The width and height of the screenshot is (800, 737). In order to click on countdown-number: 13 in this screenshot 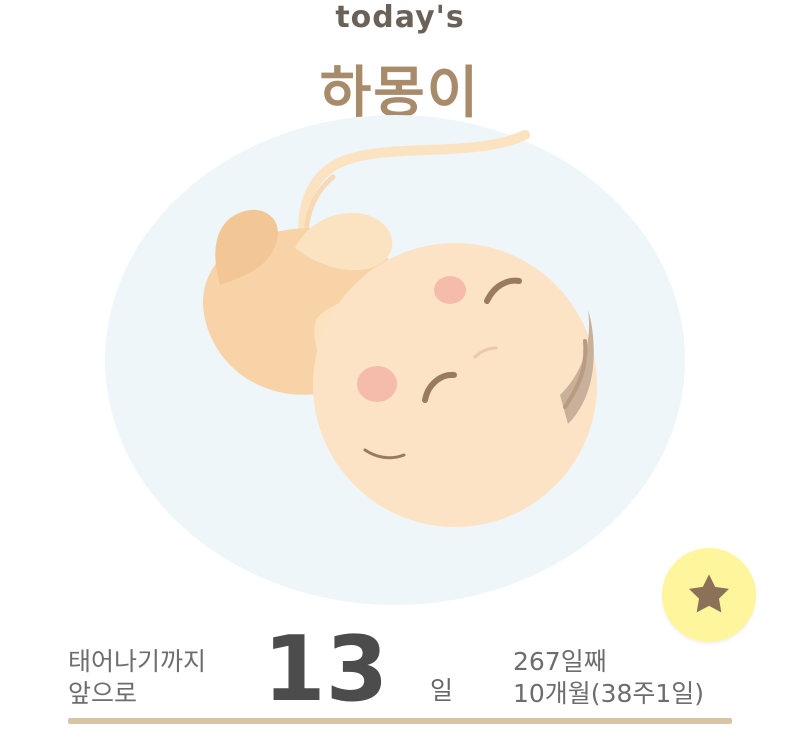, I will do `click(326, 669)`.